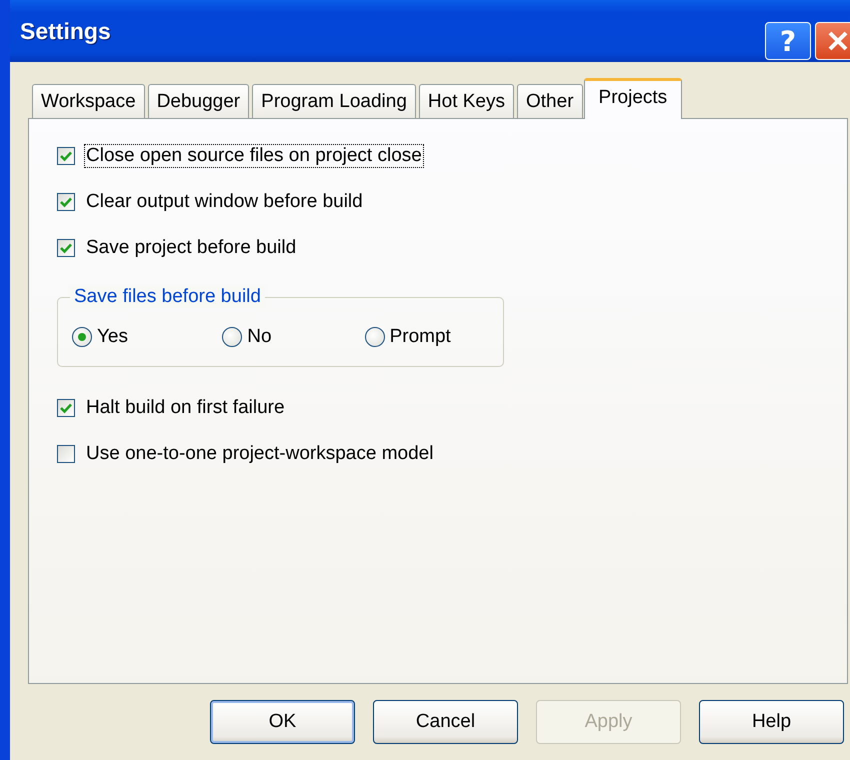 This screenshot has width=850, height=760. I want to click on checkbox-label: Halt build on first failure, so click(185, 408).